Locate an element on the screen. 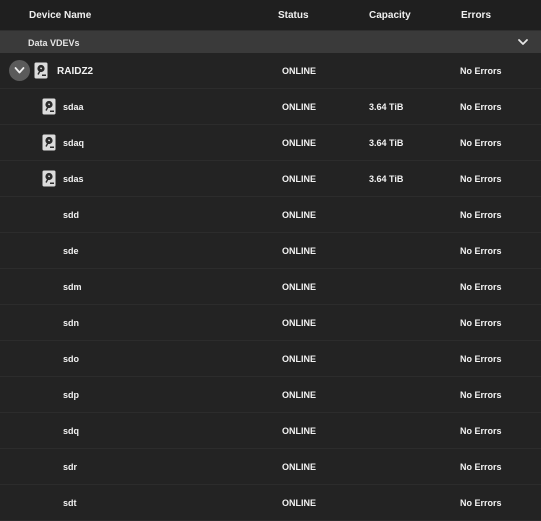 The width and height of the screenshot is (541, 521). device-name: sdq is located at coordinates (71, 431).